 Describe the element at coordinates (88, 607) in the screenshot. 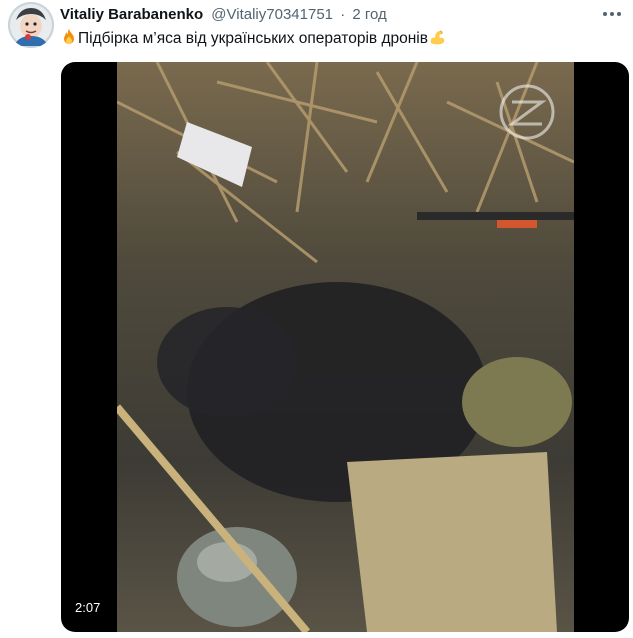

I see `video-duration: 2:07` at that location.